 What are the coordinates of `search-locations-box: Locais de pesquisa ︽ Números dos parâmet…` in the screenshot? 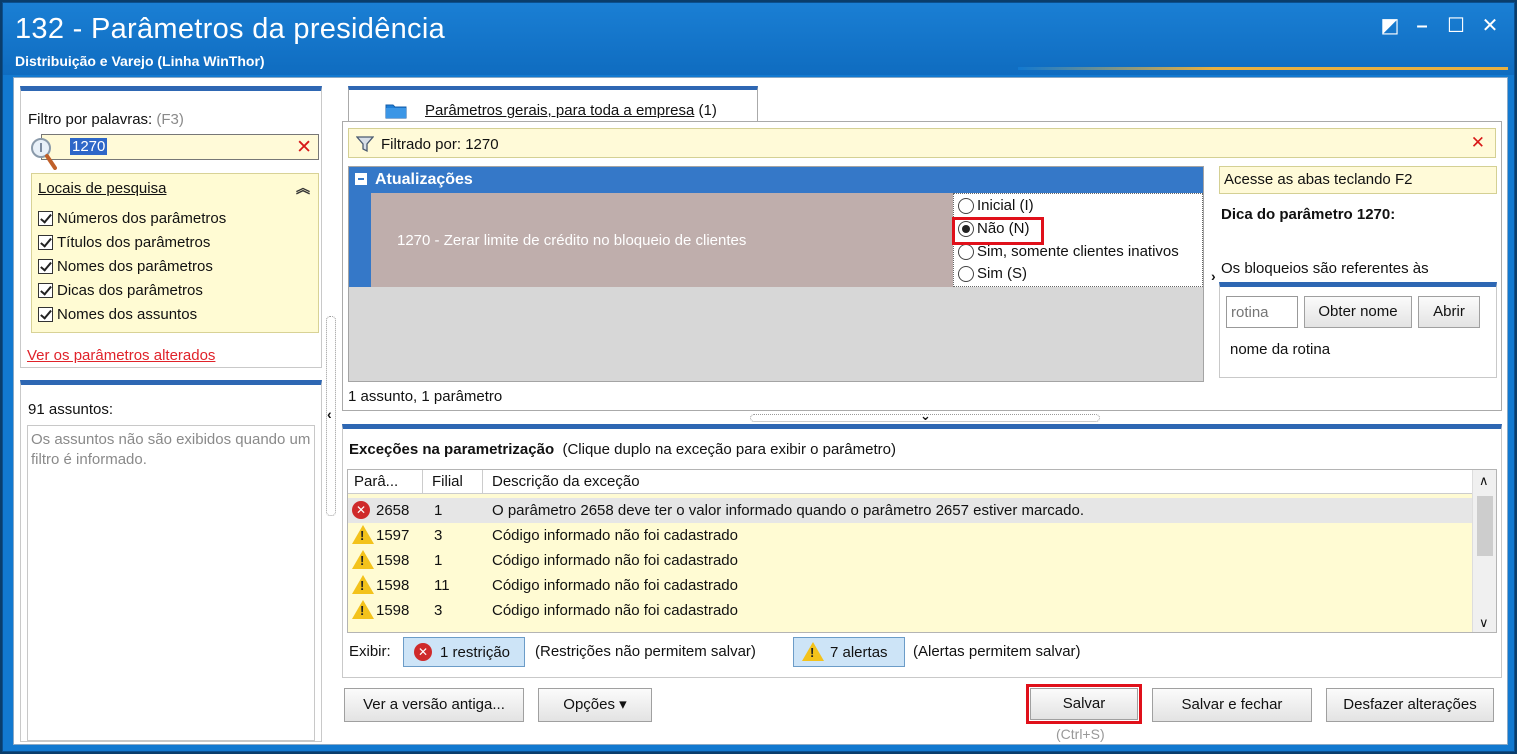 It's located at (175, 253).